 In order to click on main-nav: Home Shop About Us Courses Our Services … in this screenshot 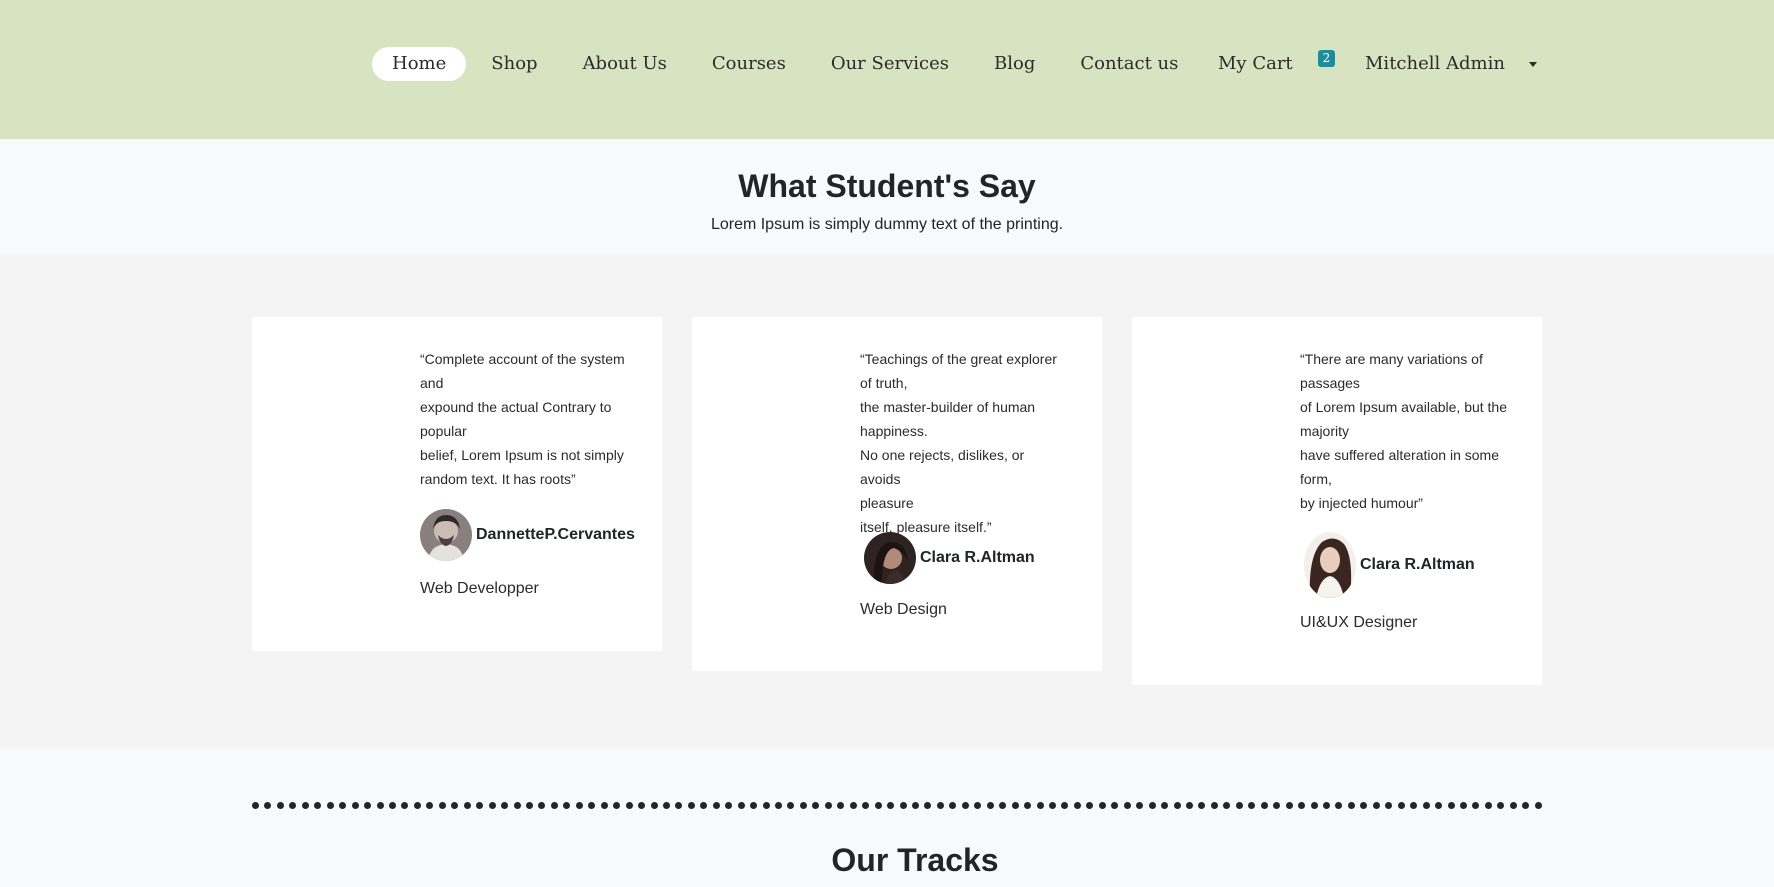, I will do `click(787, 64)`.